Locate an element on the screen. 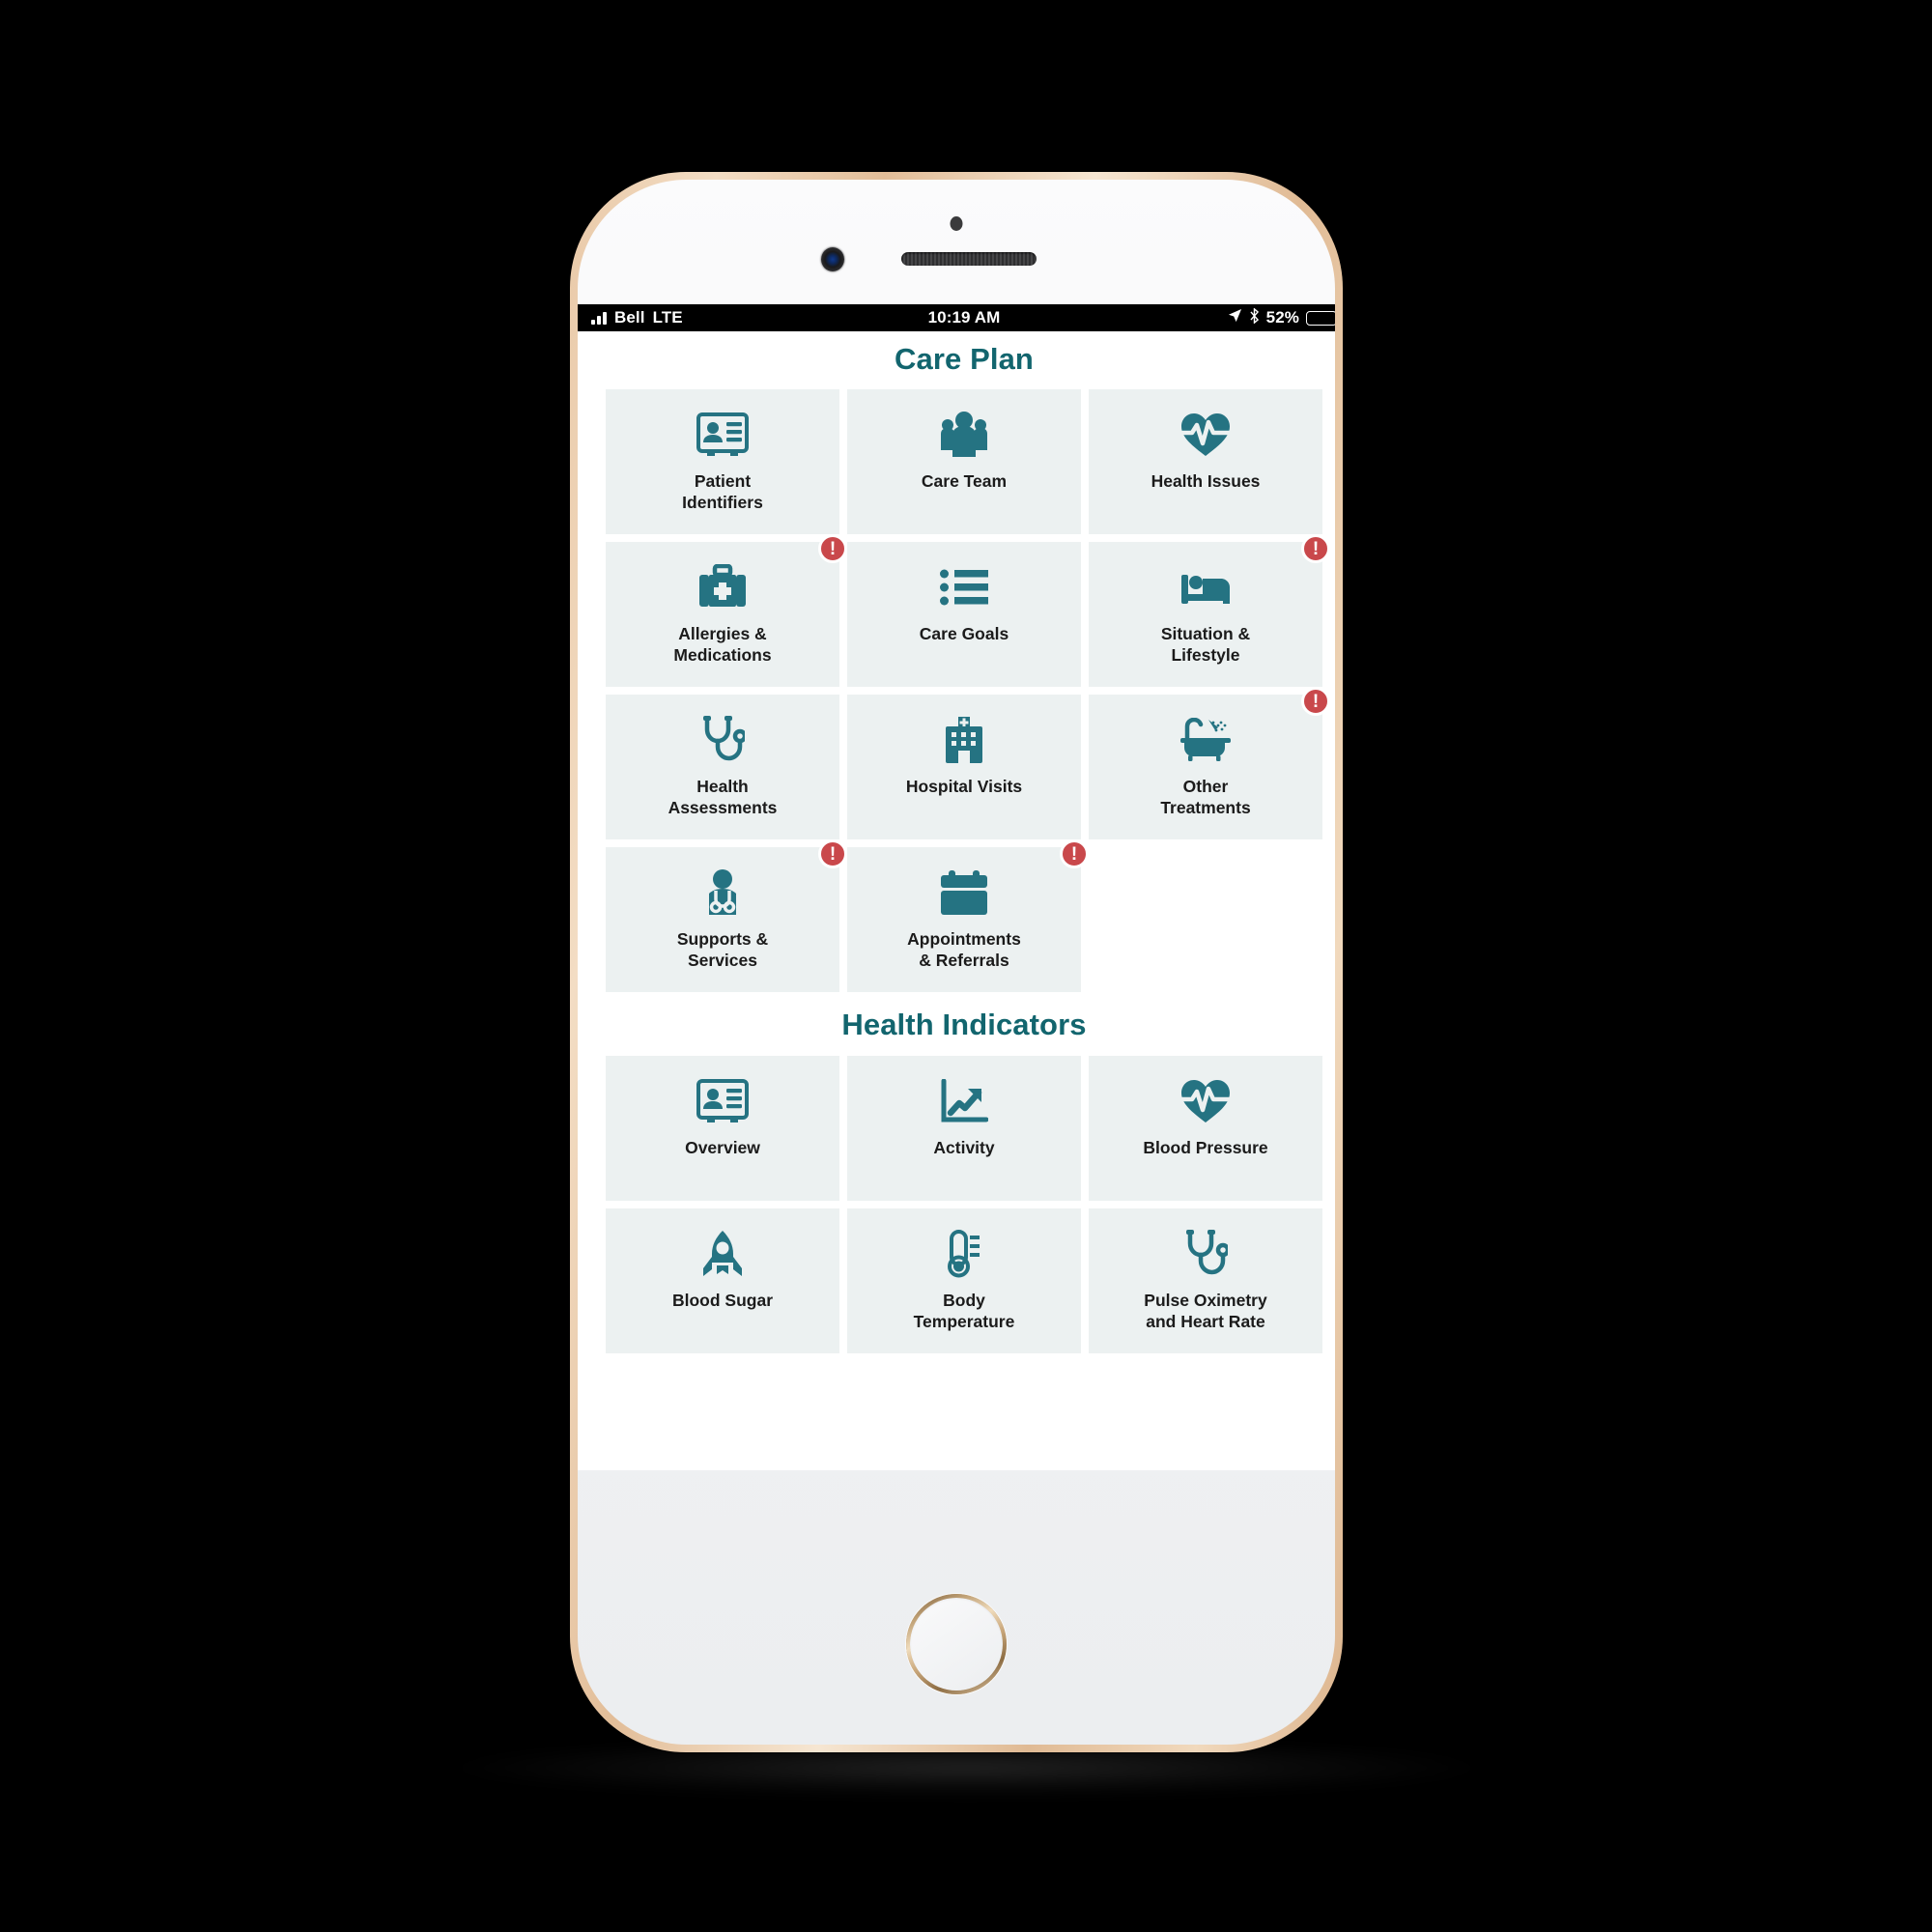 This screenshot has height=1932, width=1932. calendar-icon is located at coordinates (964, 893).